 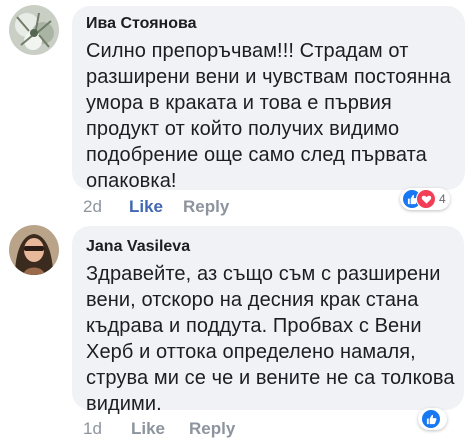 I want to click on reaction-summary: 4, so click(x=425, y=199).